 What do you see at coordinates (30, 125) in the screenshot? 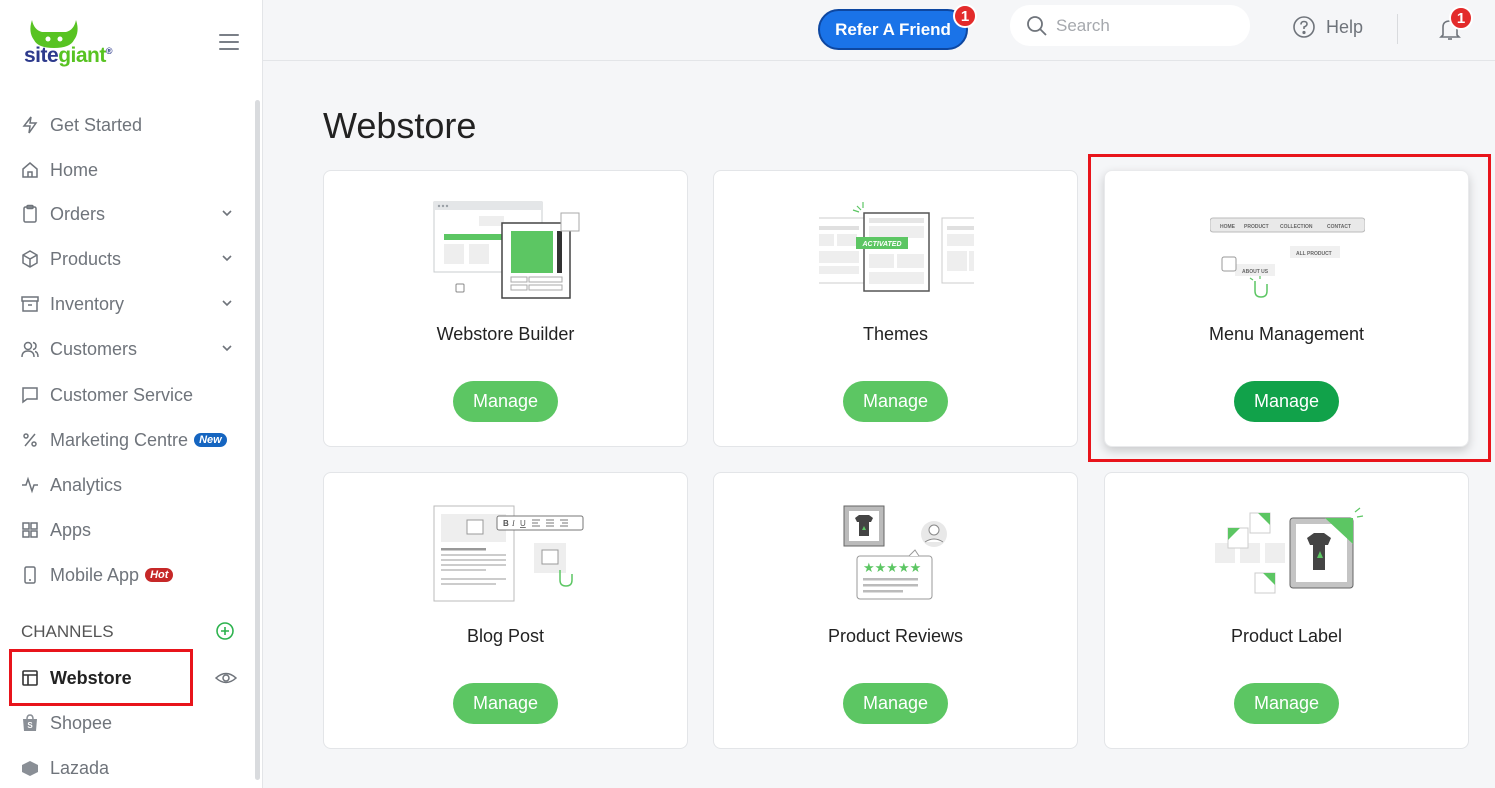
I see `bolt-icon` at bounding box center [30, 125].